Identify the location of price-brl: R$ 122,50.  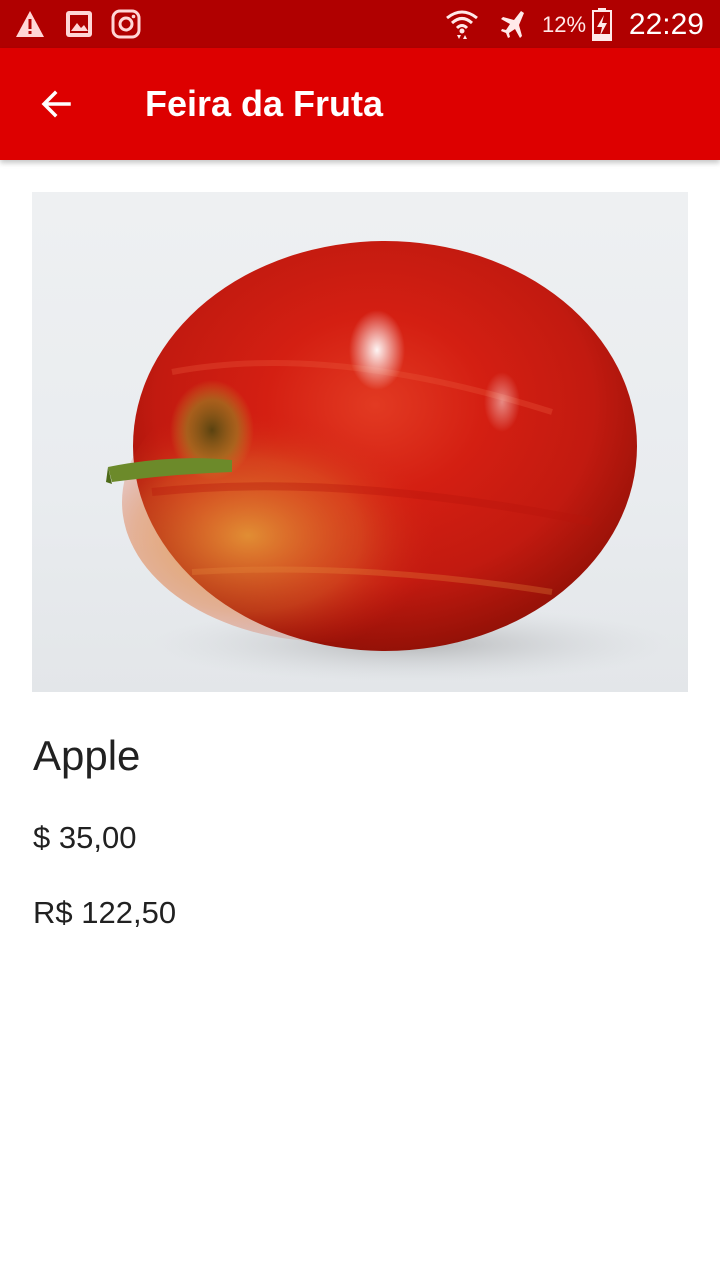
(105, 912).